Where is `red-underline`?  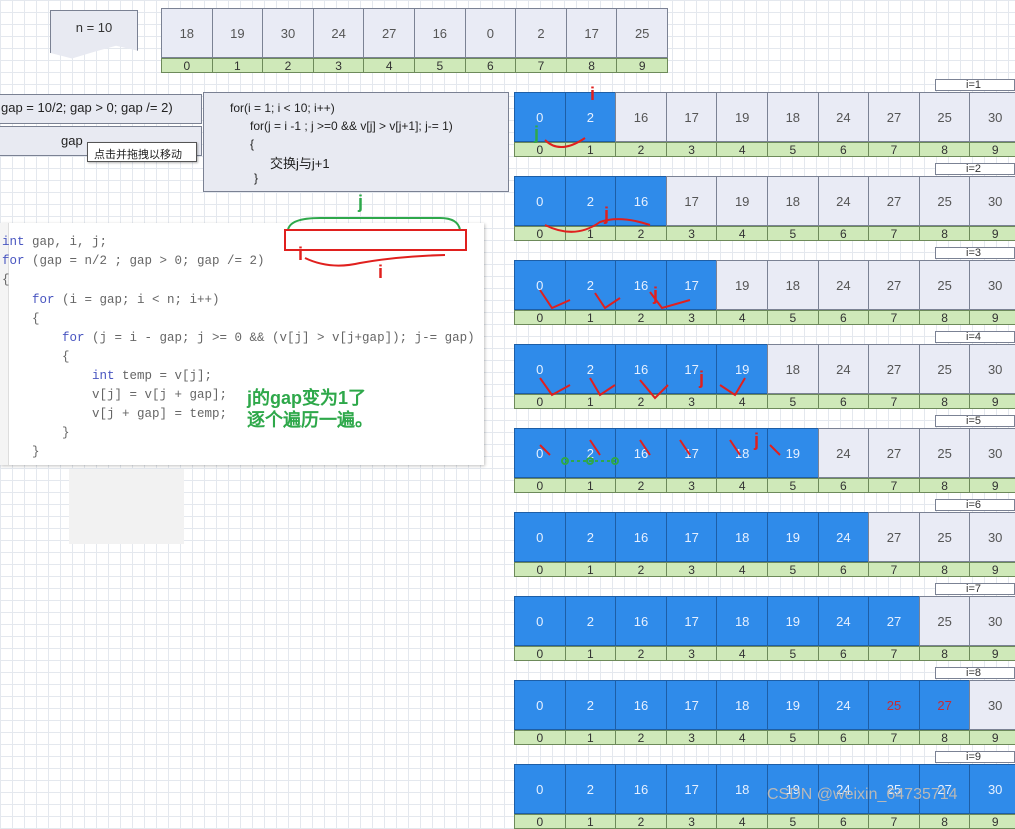
red-underline is located at coordinates (375, 260).